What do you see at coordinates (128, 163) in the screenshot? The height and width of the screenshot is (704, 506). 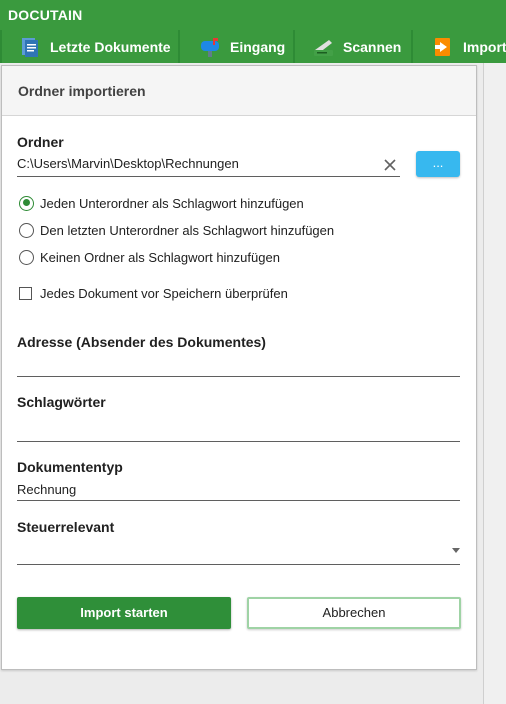 I see `folder-path-input: C:\Users\Marvin\Desktop\Rechnungen` at bounding box center [128, 163].